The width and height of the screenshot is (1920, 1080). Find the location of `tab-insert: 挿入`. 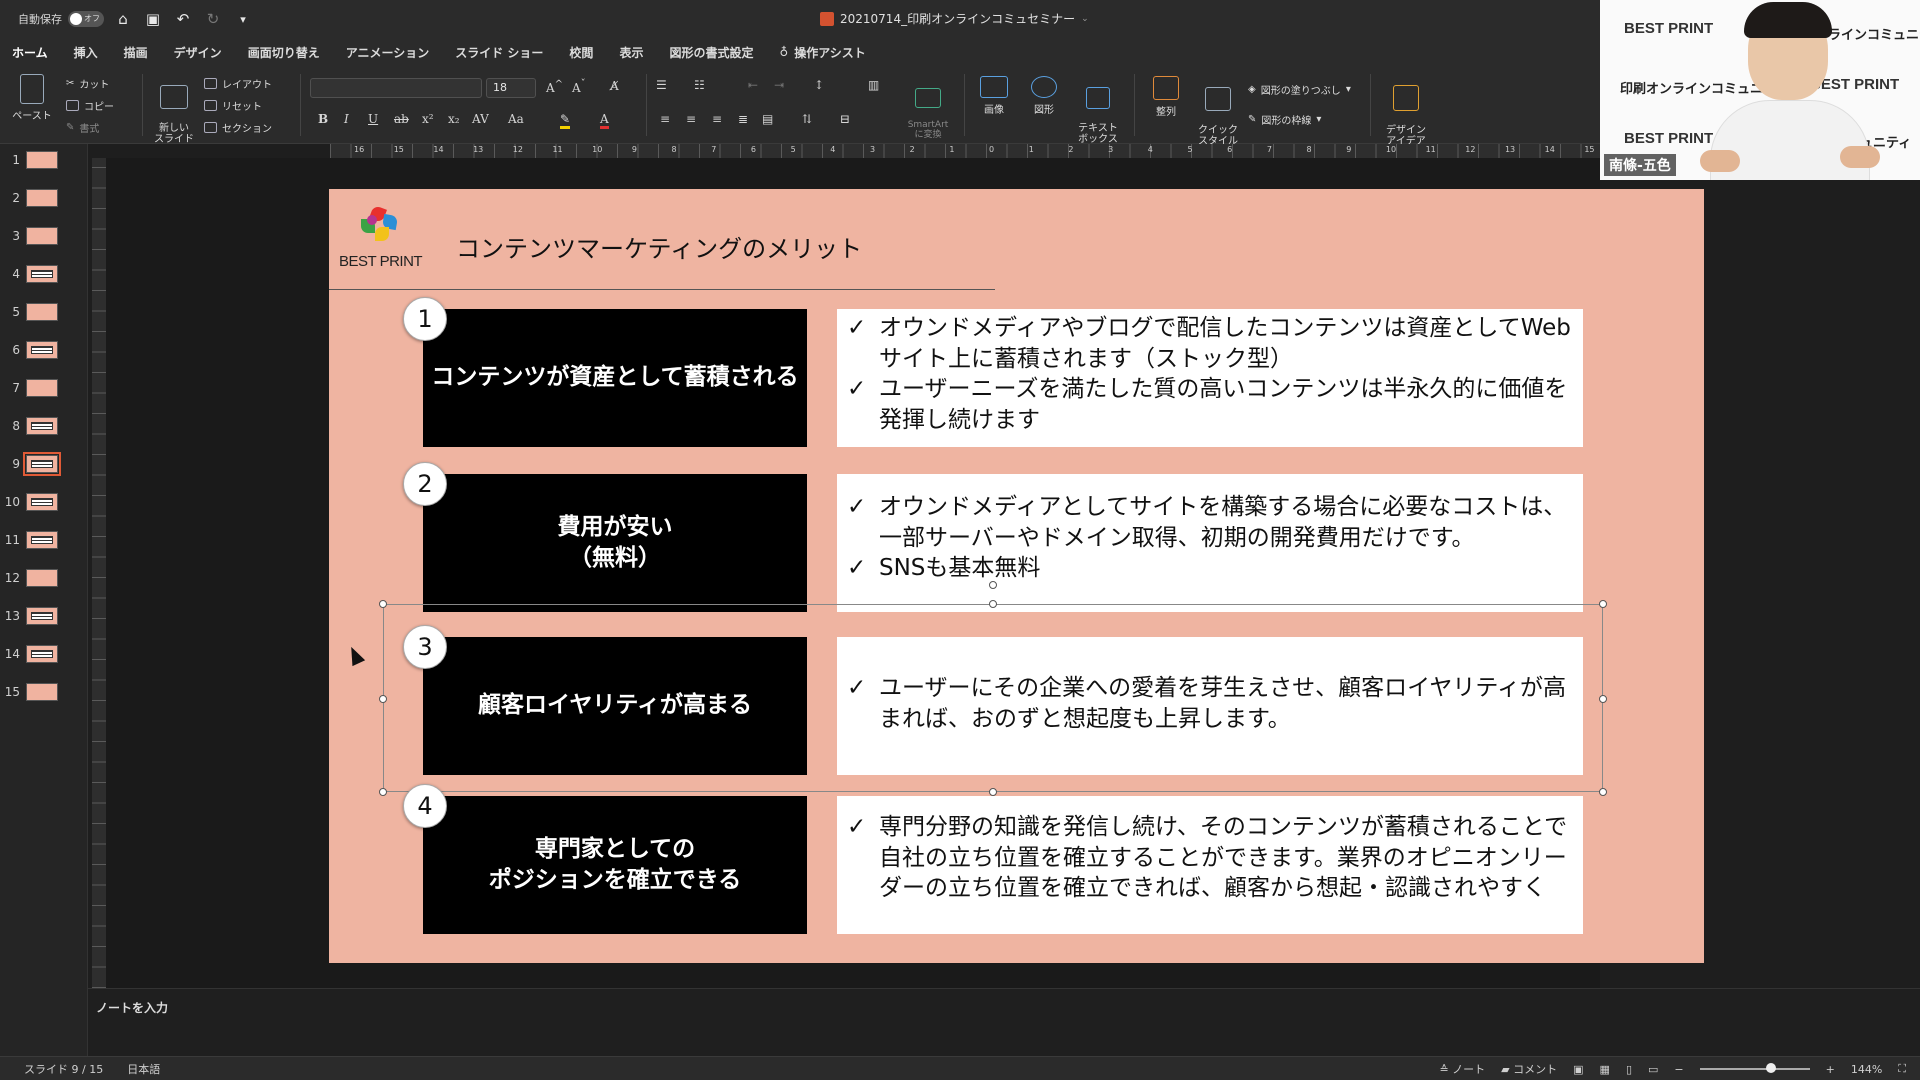

tab-insert: 挿入 is located at coordinates (86, 52).